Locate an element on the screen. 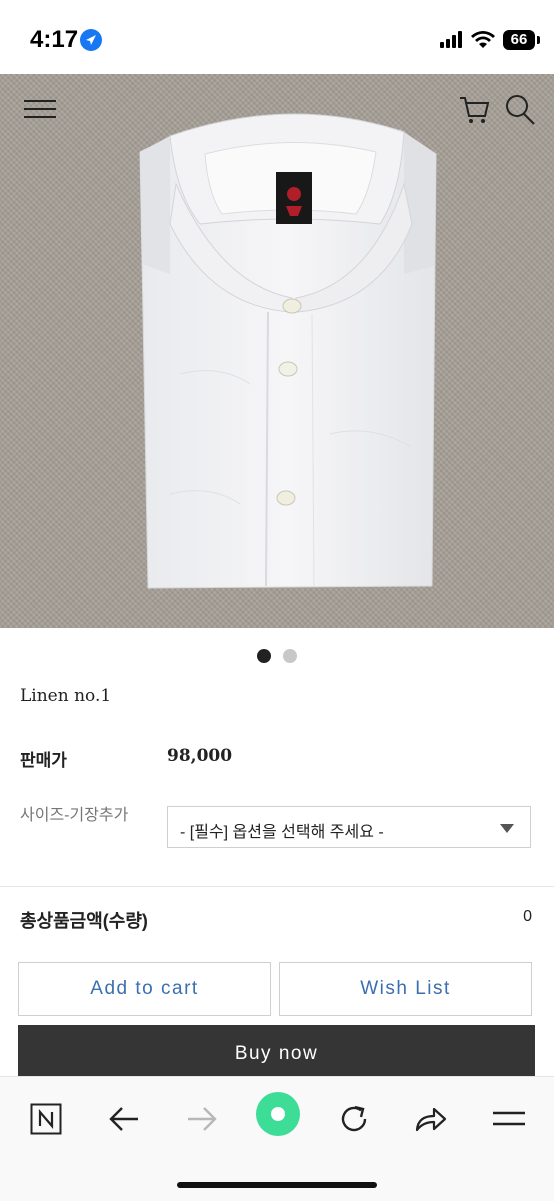  option-label: 사이즈-기장추가 is located at coordinates (74, 815).